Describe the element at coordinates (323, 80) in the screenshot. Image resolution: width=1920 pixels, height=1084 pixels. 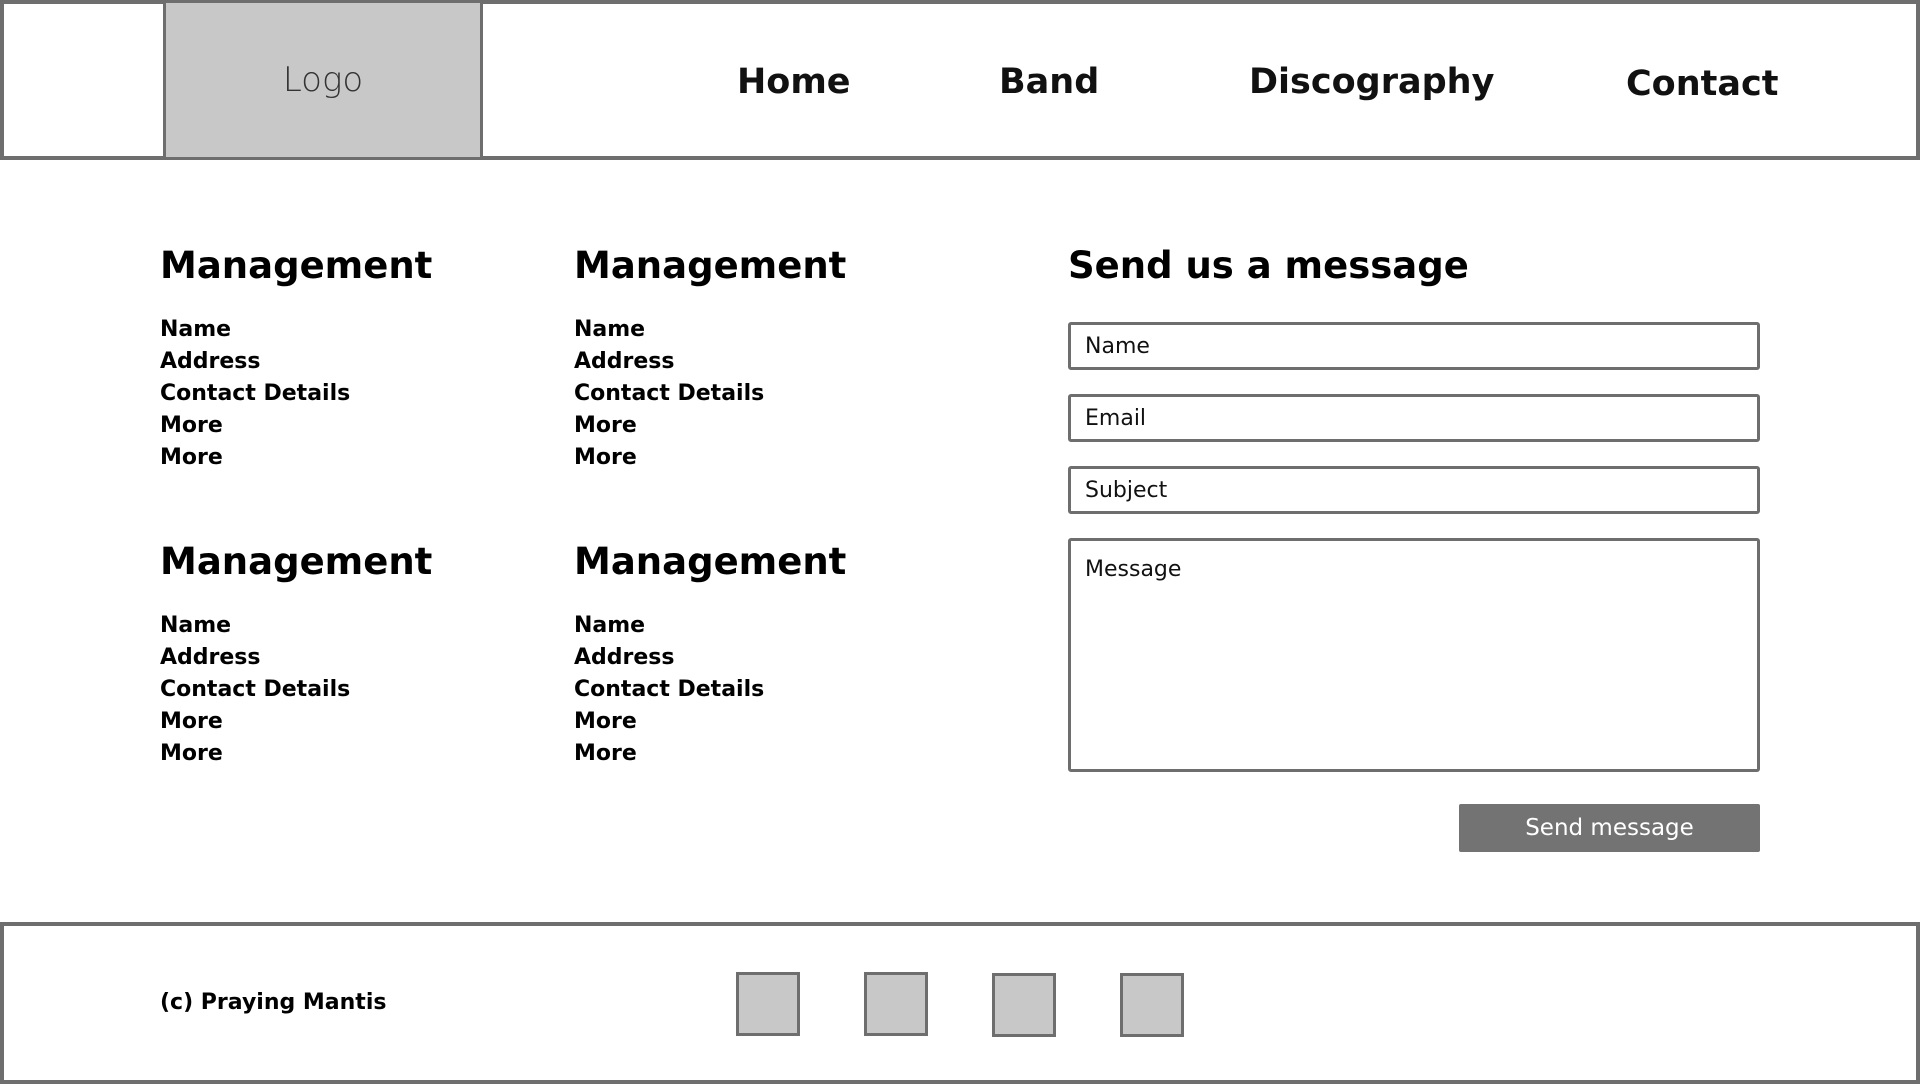
I see `logo: Logo` at that location.